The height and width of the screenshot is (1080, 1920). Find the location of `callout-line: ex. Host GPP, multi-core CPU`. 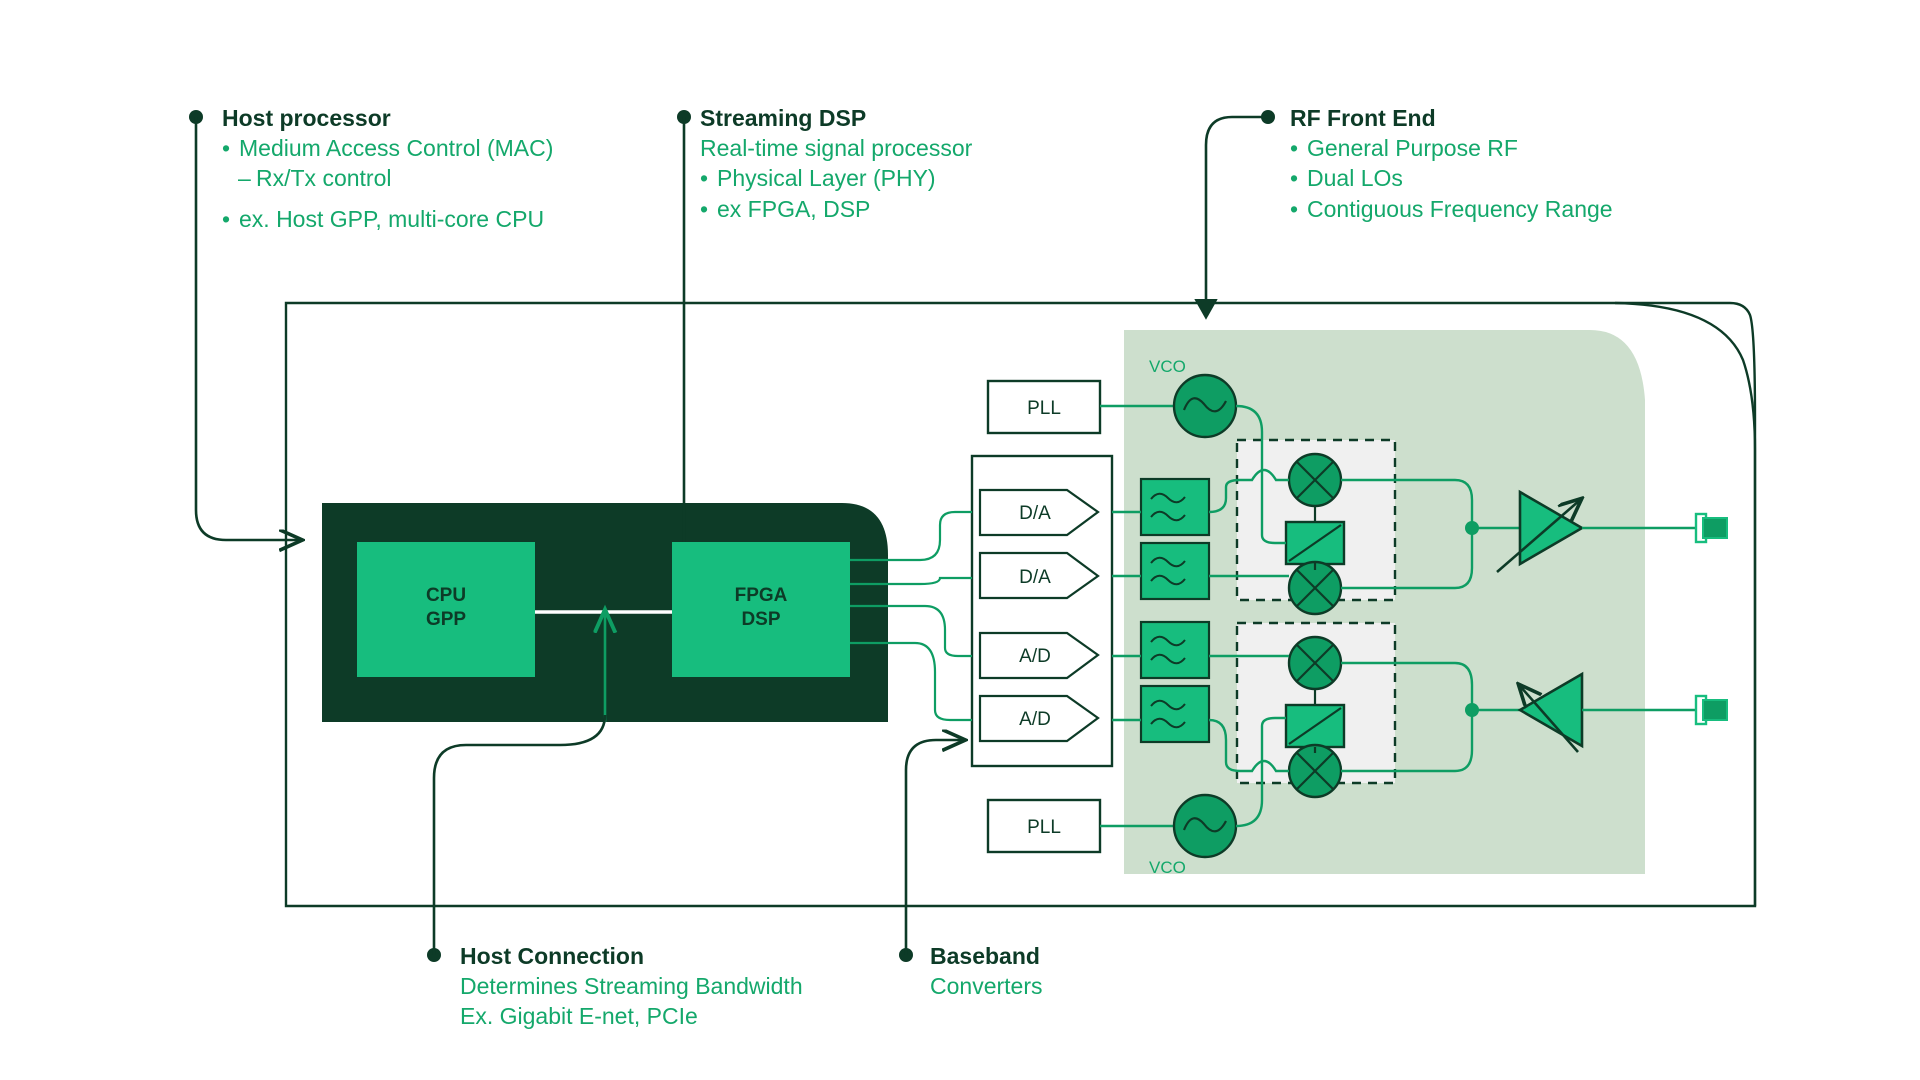

callout-line: ex. Host GPP, multi-core CPU is located at coordinates (387, 219).